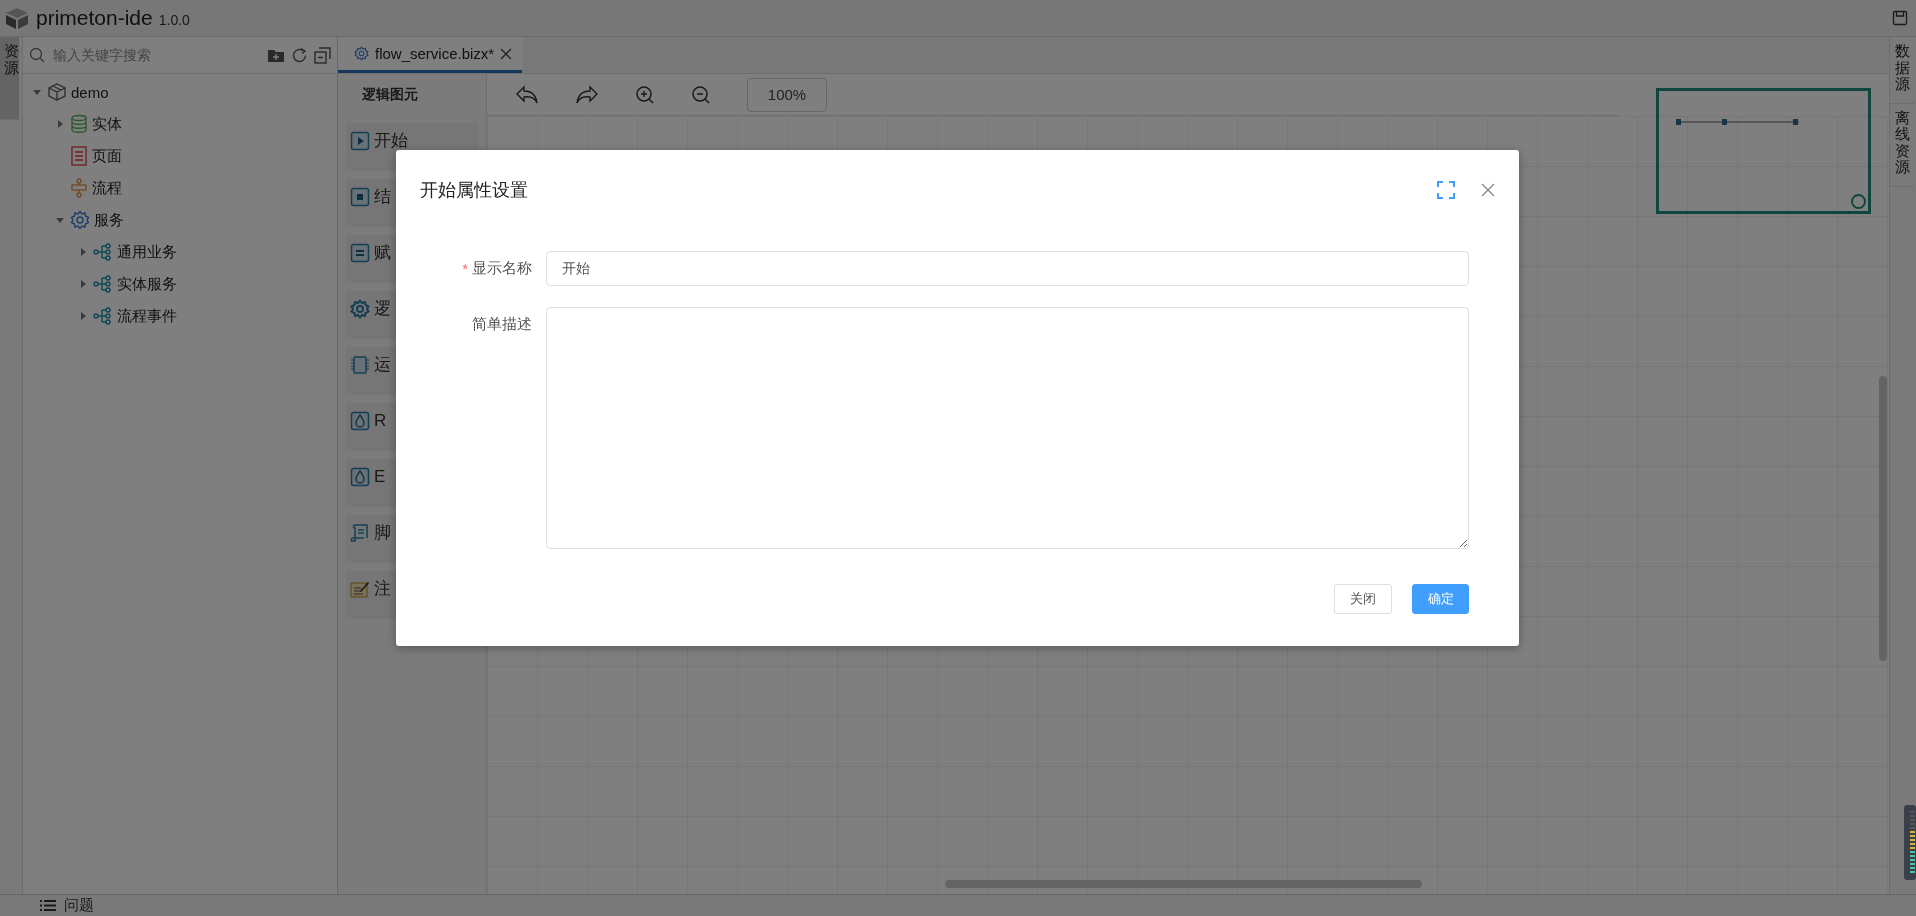 The height and width of the screenshot is (916, 1916). What do you see at coordinates (107, 188) in the screenshot?
I see `tree-item: 流程` at bounding box center [107, 188].